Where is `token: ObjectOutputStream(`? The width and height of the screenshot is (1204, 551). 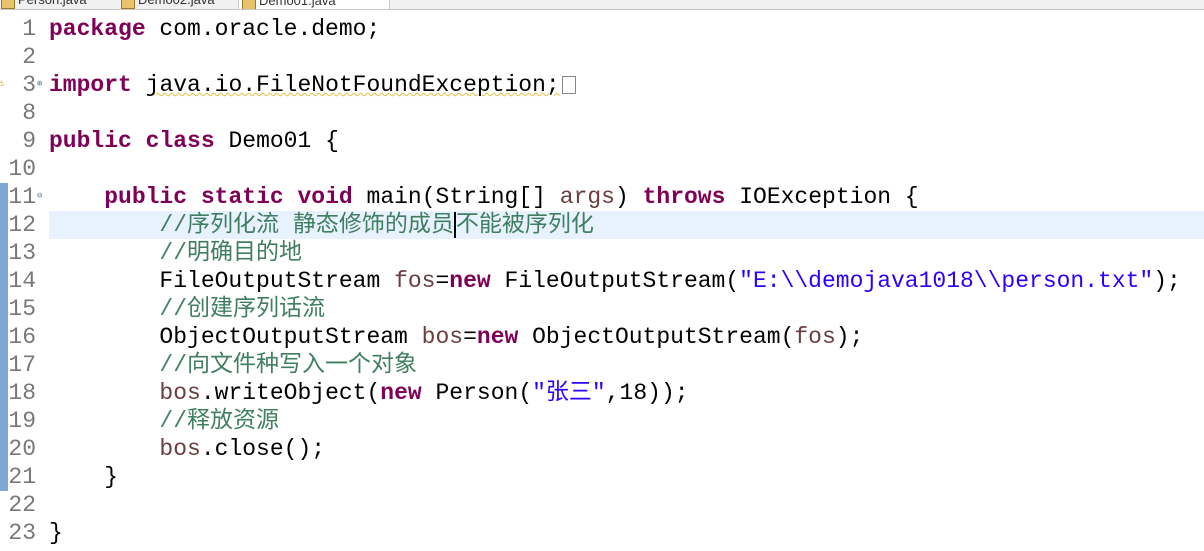
token: ObjectOutputStream( is located at coordinates (656, 337).